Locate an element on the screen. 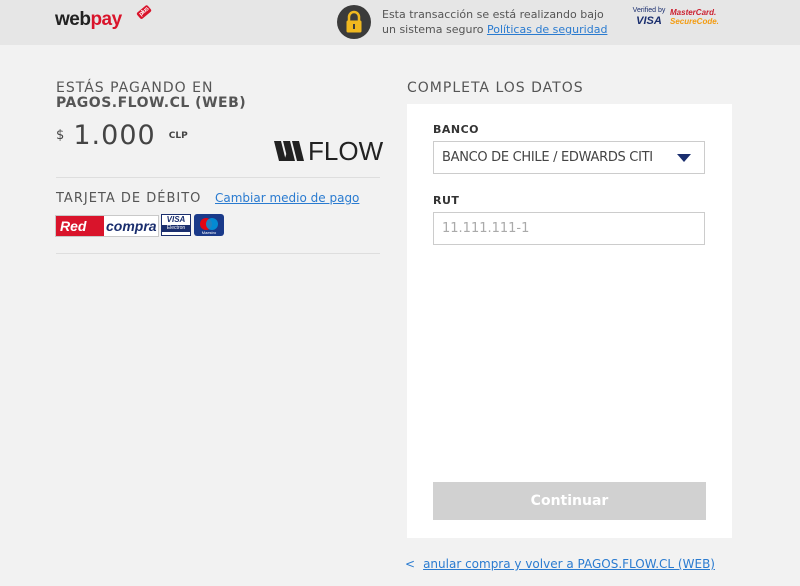 The image size is (800, 586). svg-text: Maestro is located at coordinates (209, 232).